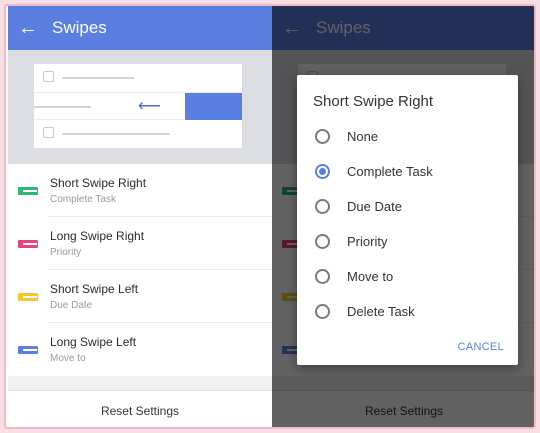 Image resolution: width=540 pixels, height=433 pixels. Describe the element at coordinates (370, 276) in the screenshot. I see `option-label: Move to` at that location.